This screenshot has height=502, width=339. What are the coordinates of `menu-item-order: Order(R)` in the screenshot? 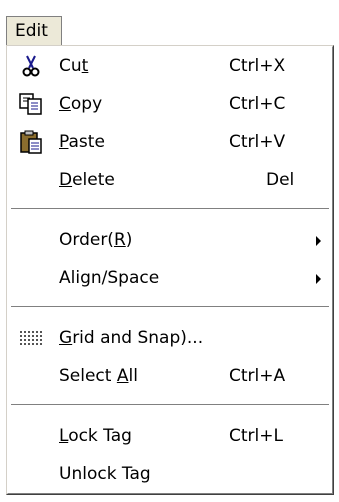 It's located at (170, 241).